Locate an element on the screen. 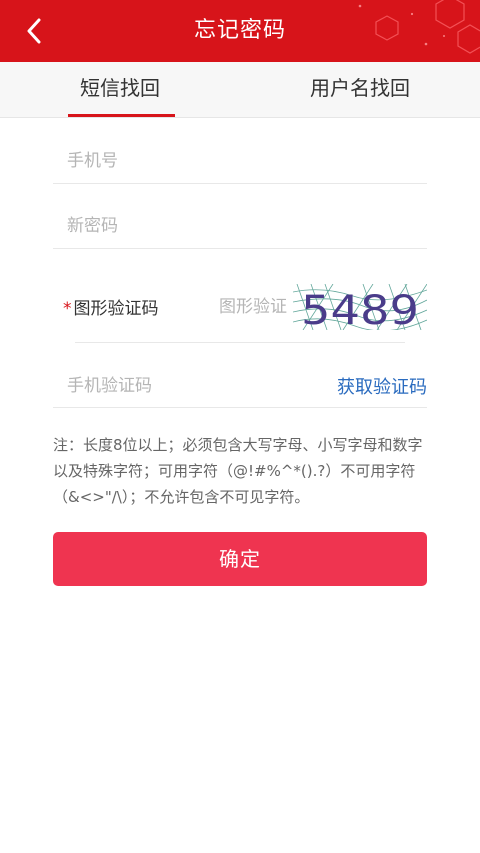 This screenshot has width=480, height=853. captcha-image: 5489 is located at coordinates (360, 307).